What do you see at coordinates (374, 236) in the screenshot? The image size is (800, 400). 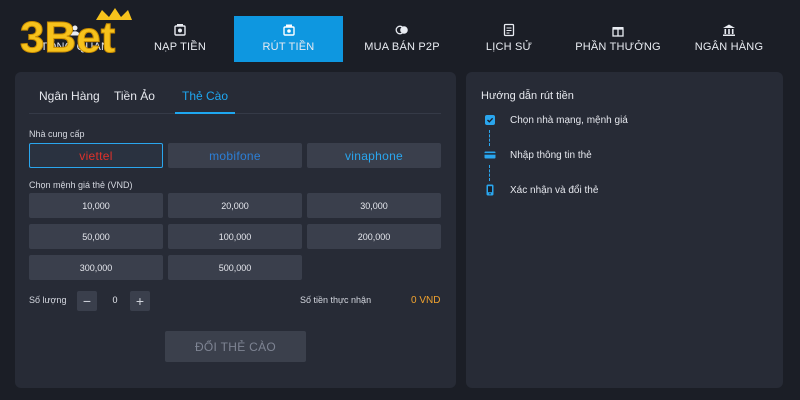 I see `denomination-option: 200,000` at bounding box center [374, 236].